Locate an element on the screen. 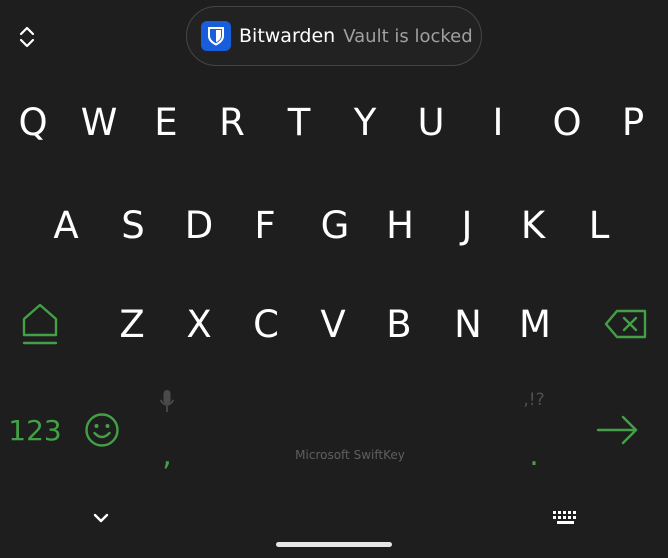  key-g: G is located at coordinates (335, 225).